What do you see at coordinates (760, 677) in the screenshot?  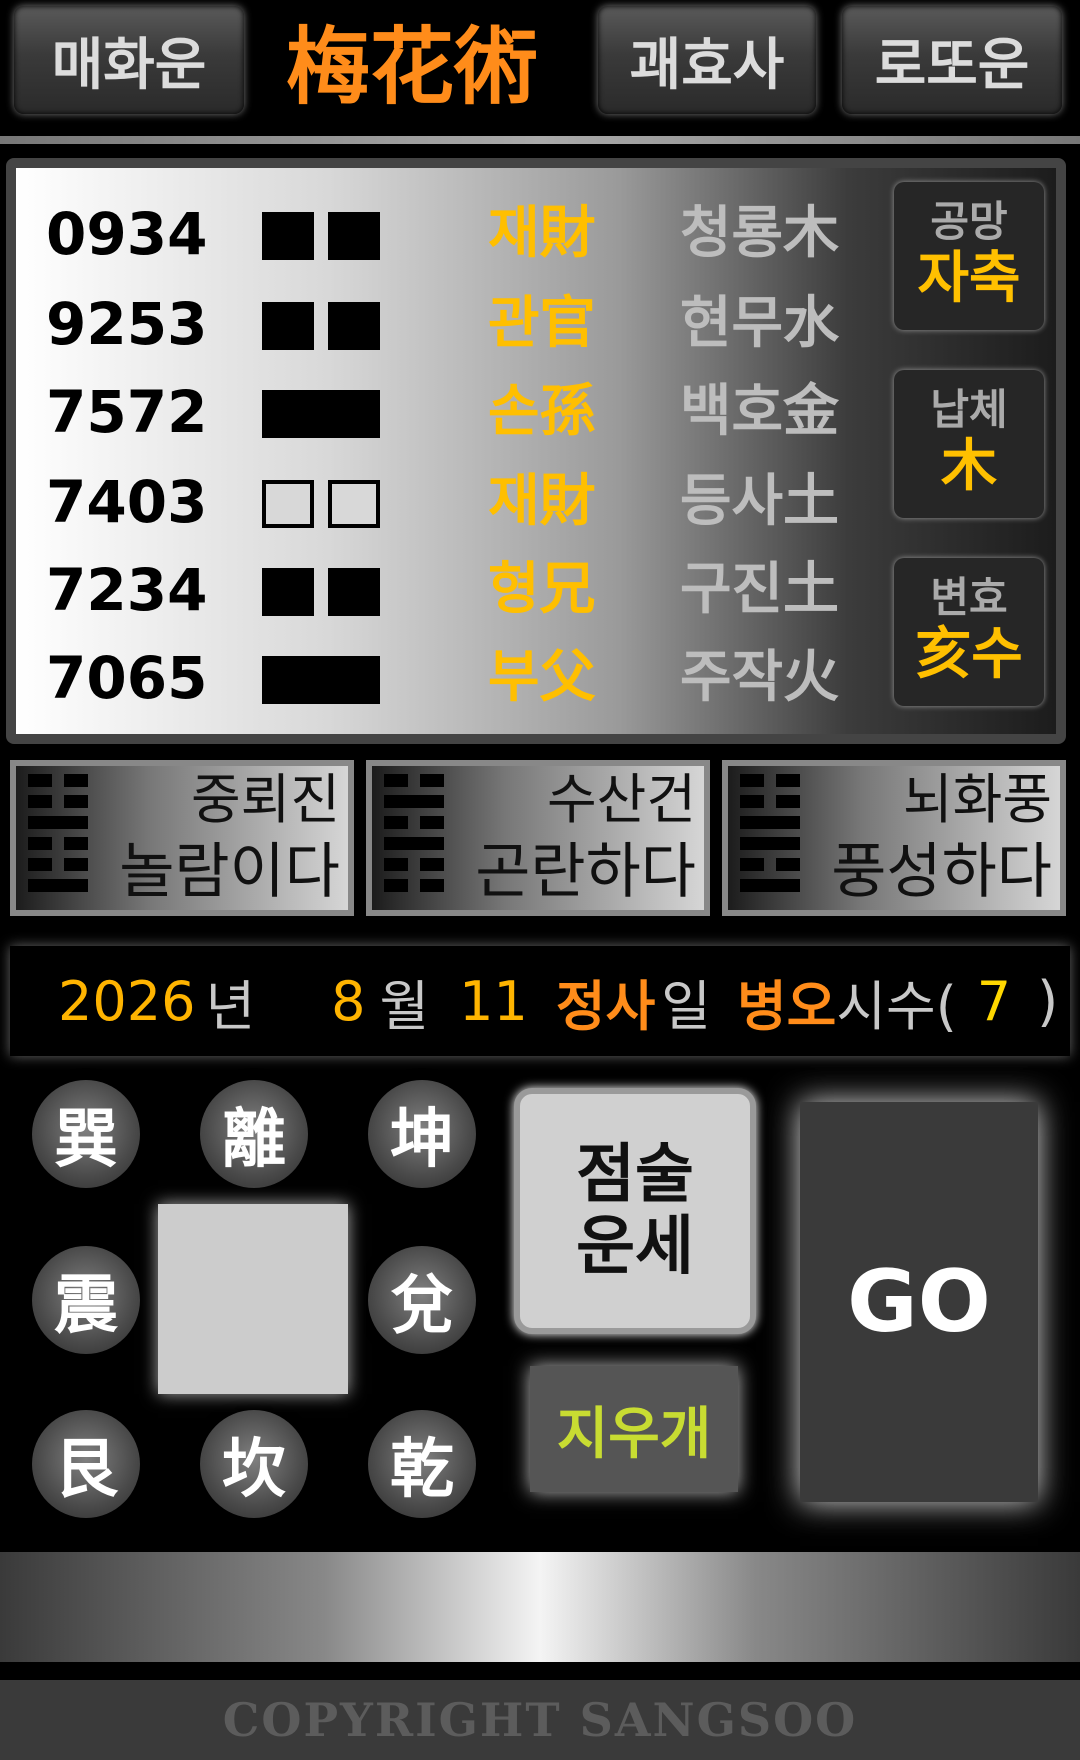 I see `six-god-label: 주작火` at bounding box center [760, 677].